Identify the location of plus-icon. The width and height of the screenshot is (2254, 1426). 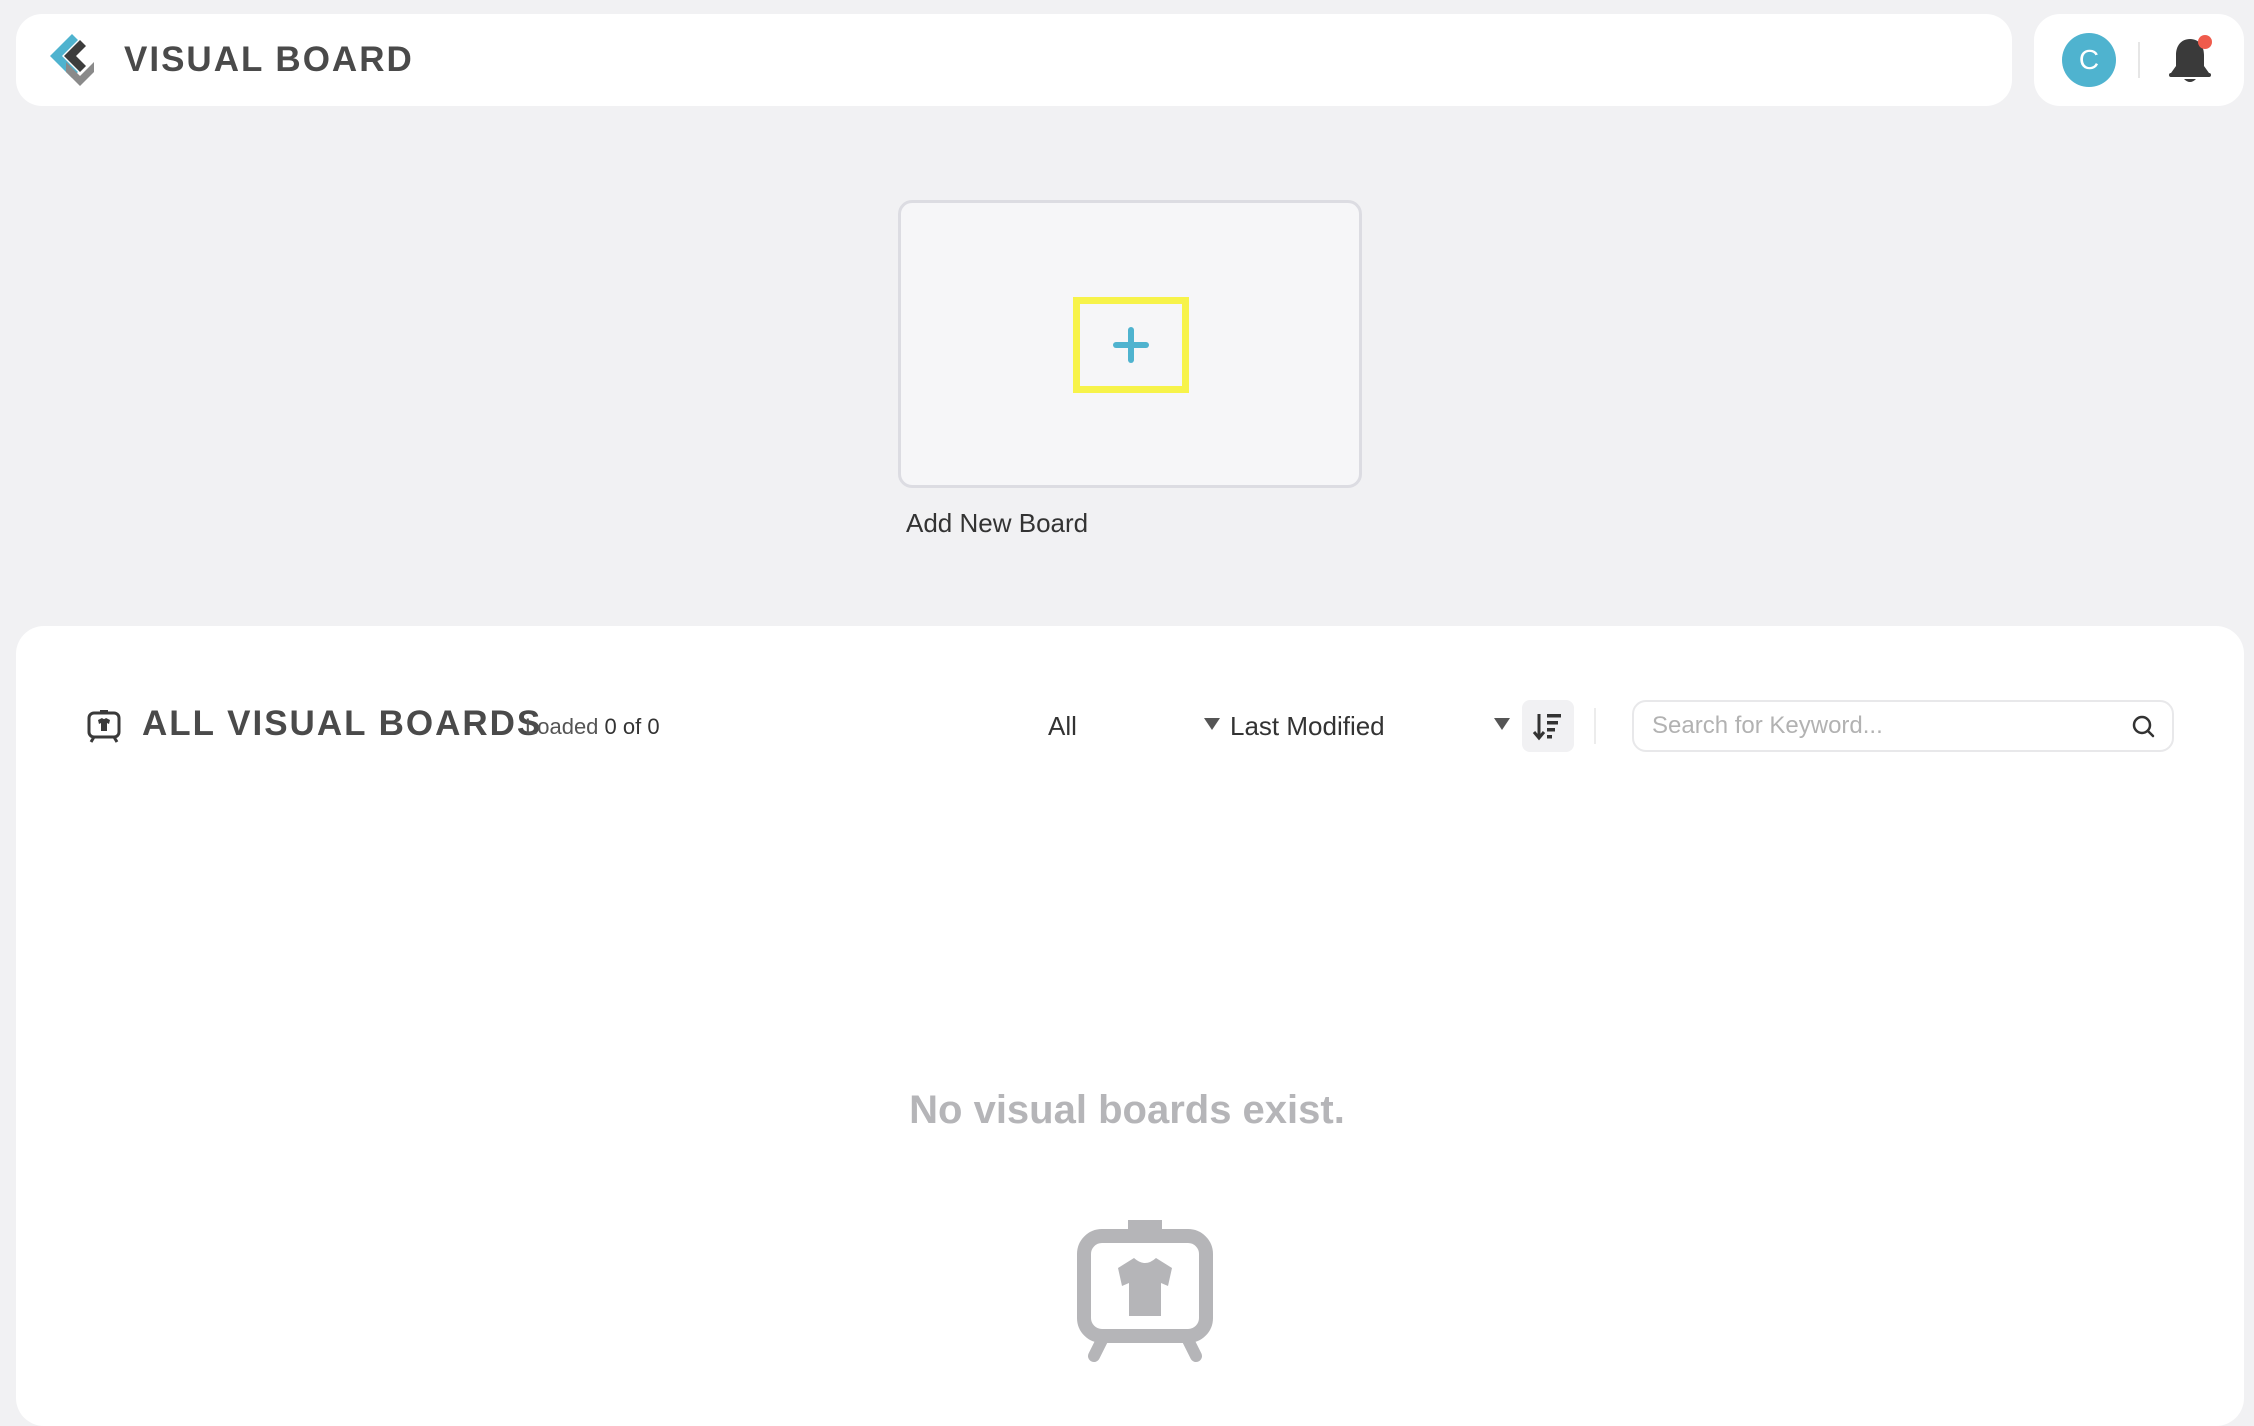
(1131, 345).